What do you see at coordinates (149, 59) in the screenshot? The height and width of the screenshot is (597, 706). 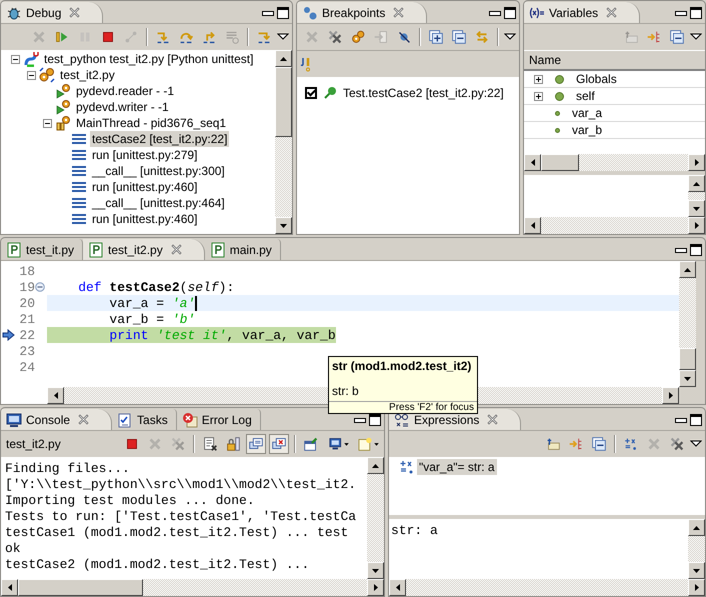 I see `tree-item: test_python test_it2.py [Python unittest]` at bounding box center [149, 59].